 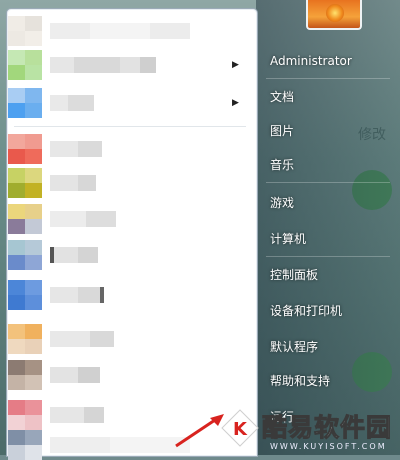 I want to click on svg-text: K, so click(x=240, y=429).